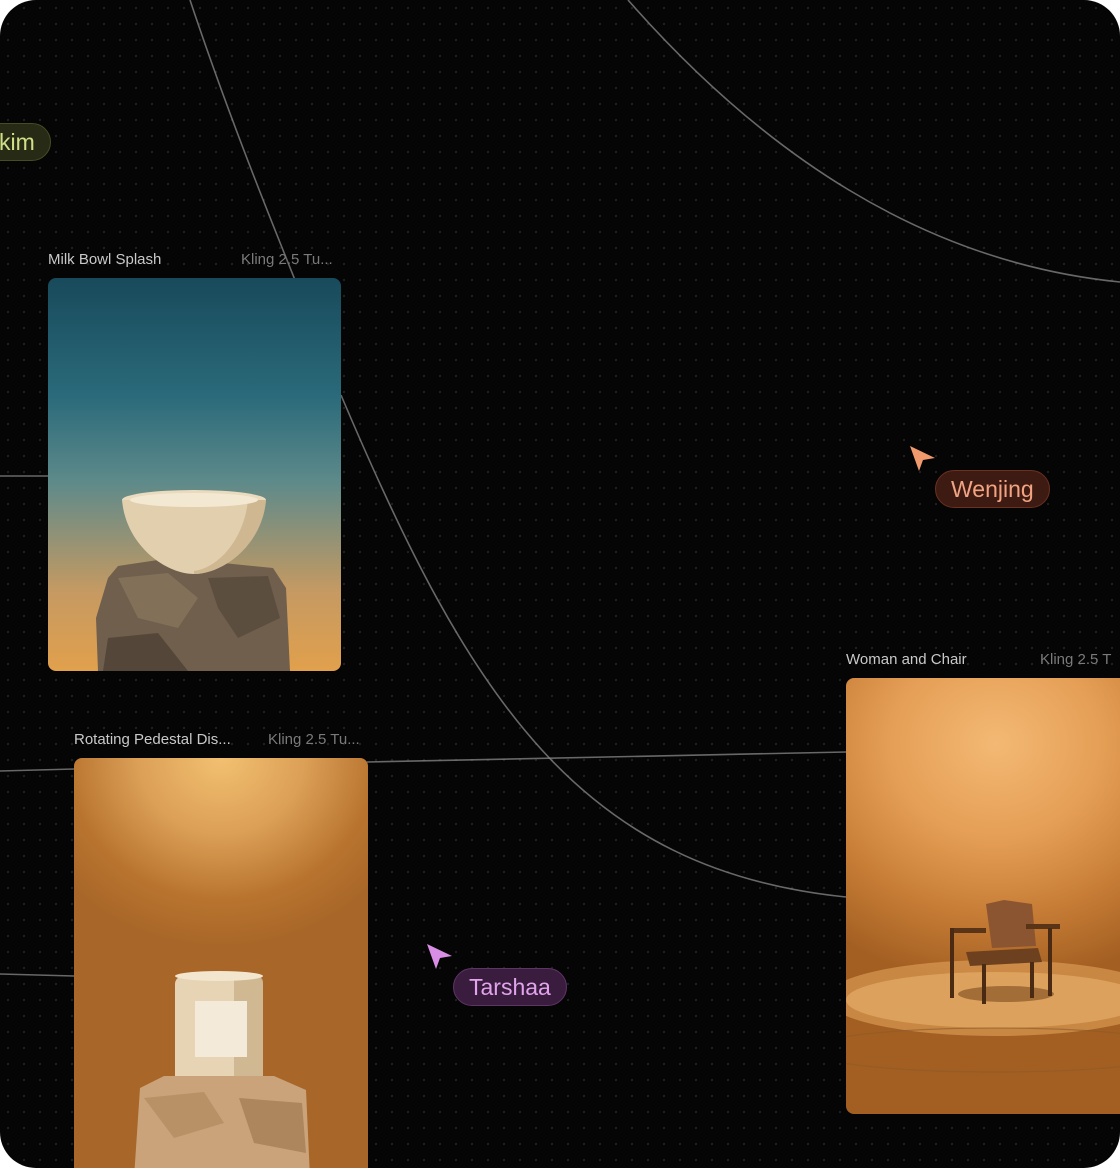  I want to click on edge-pedestal-to-chair, so click(606, 757).